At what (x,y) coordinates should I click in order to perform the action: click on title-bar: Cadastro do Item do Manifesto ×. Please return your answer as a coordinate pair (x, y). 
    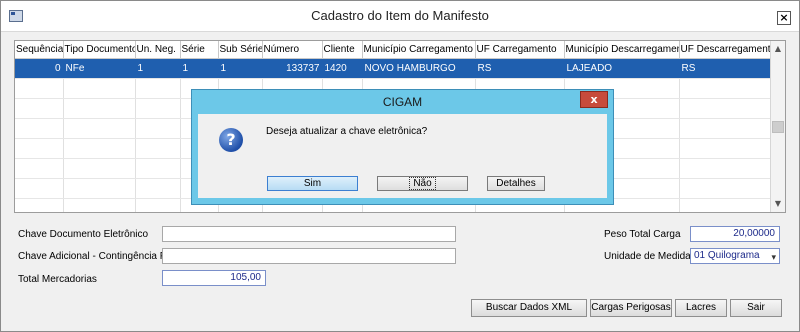
    Looking at the image, I should click on (400, 16).